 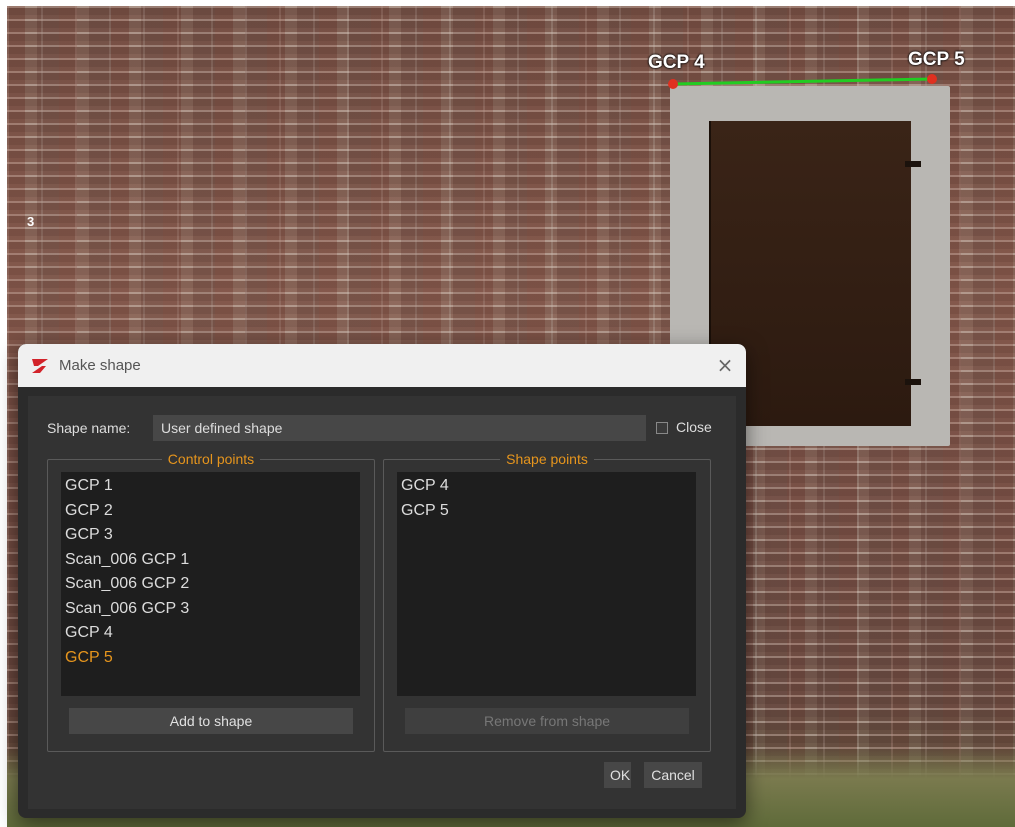 I want to click on gcp-5-label: GCP 5, so click(x=936, y=59).